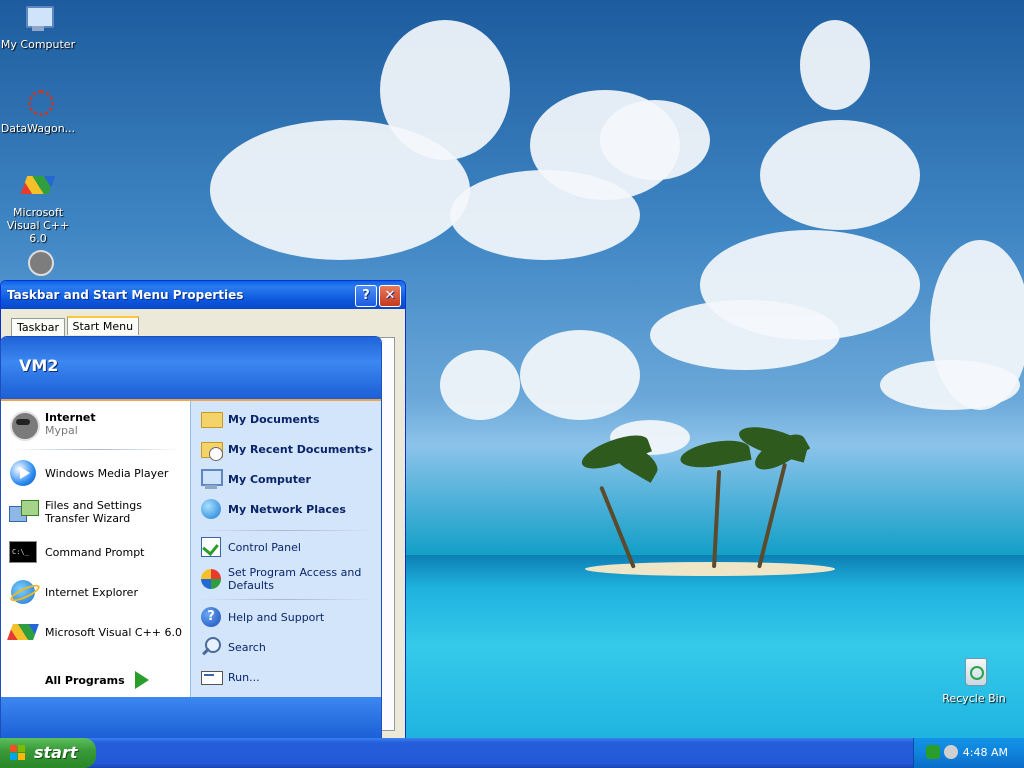 The image size is (1024, 768). I want to click on menu-item-label: My Computer, so click(269, 479).